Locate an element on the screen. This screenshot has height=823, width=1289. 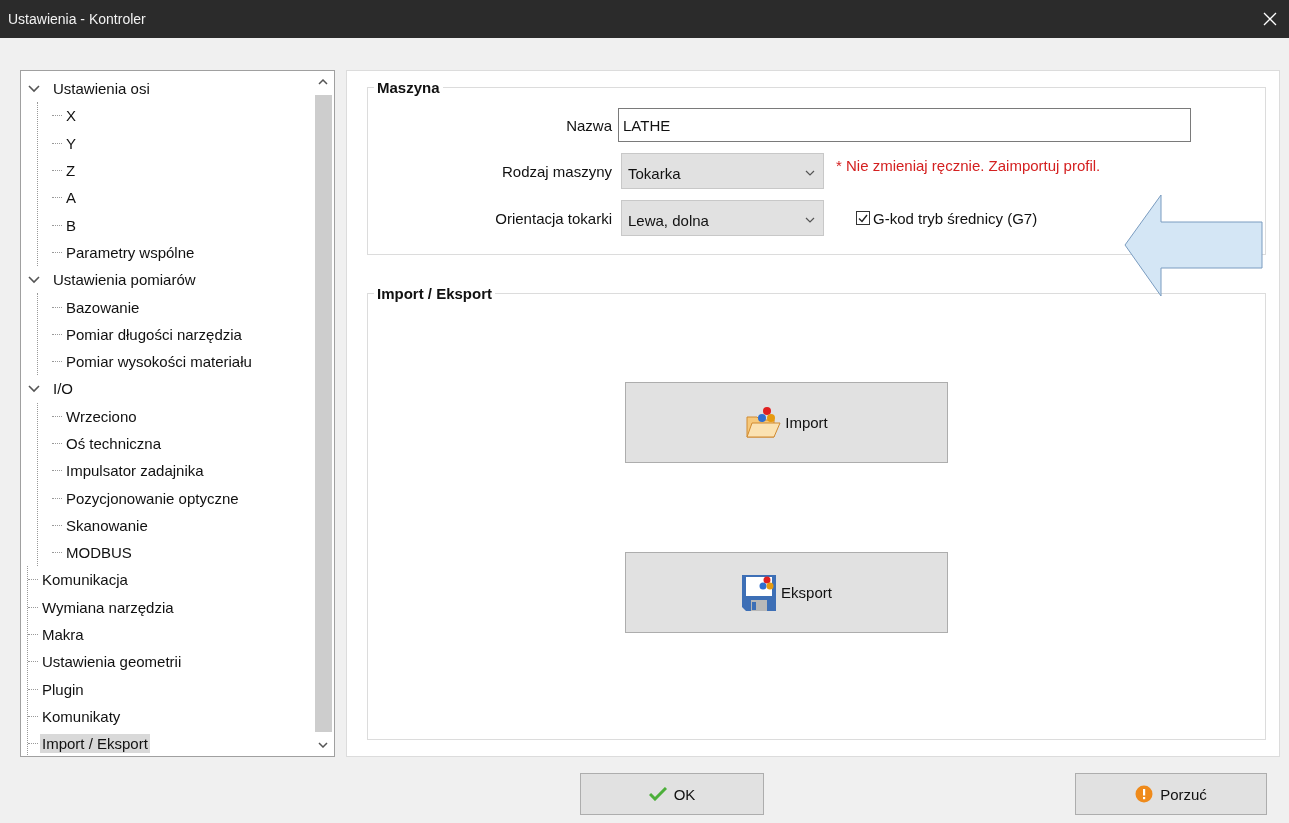
close-icon is located at coordinates (1270, 19).